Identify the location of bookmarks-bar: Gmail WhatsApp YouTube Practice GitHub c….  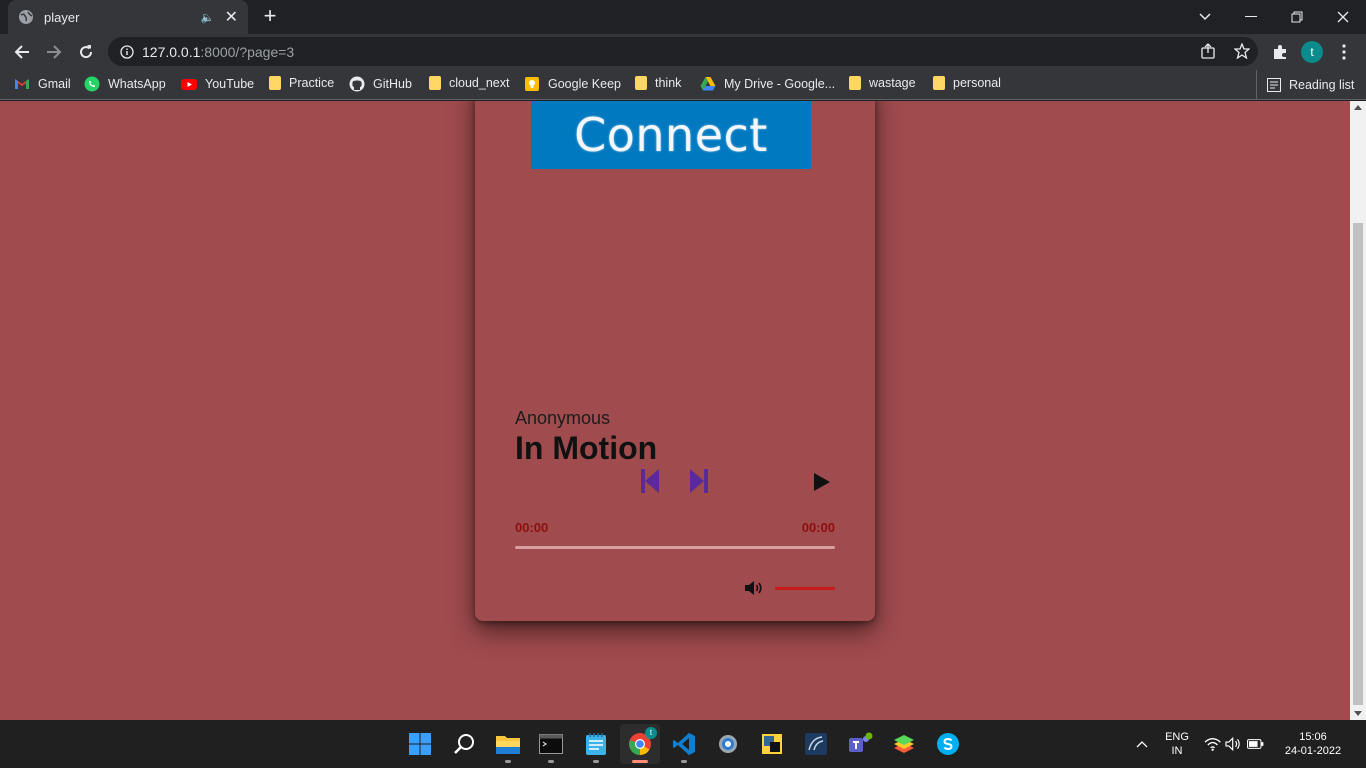
(683, 85).